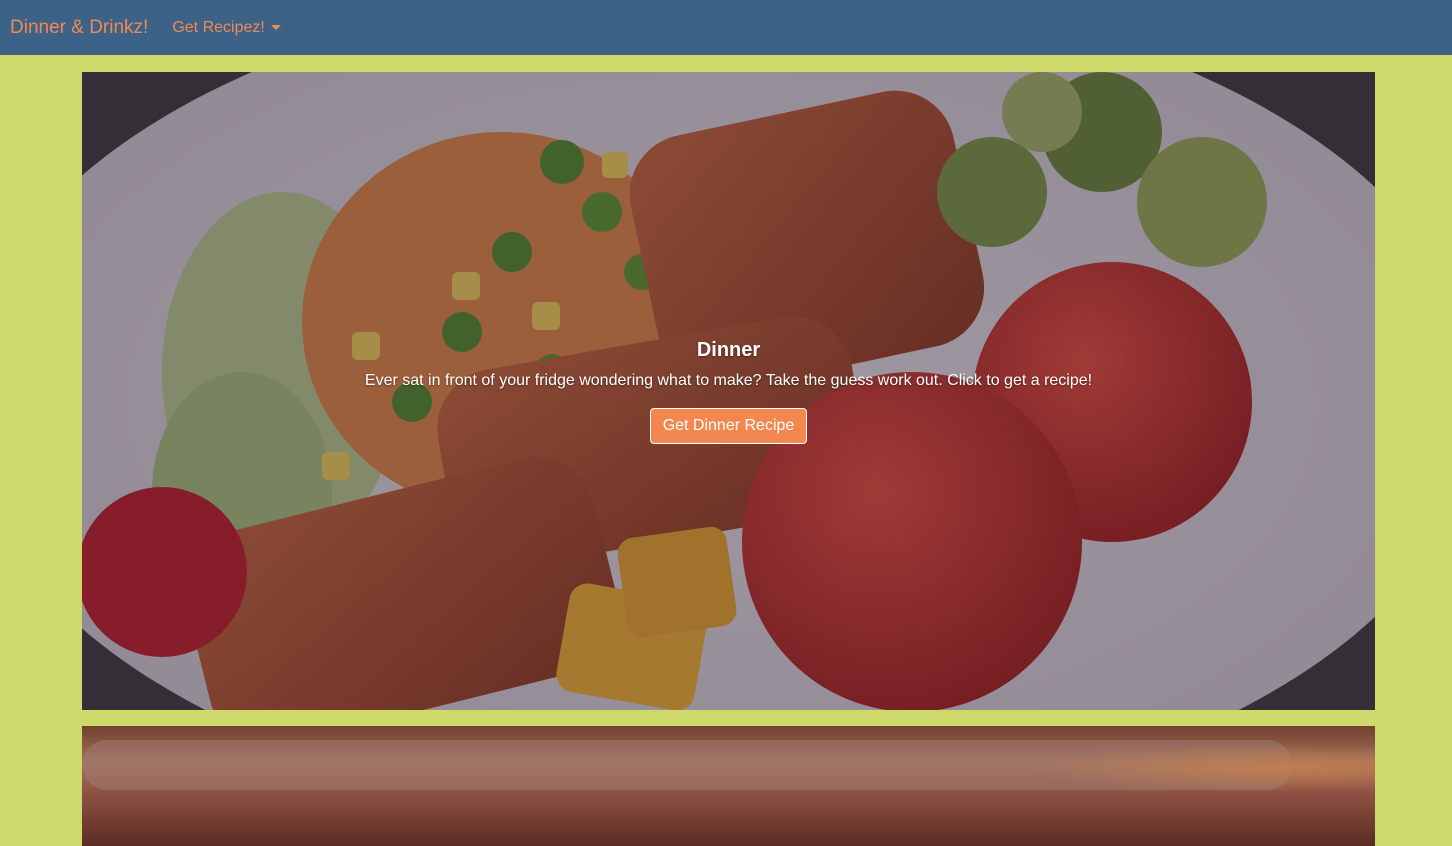 This screenshot has height=846, width=1452. I want to click on get-dinner-recipe-button: Get Dinner Recipe, so click(728, 425).